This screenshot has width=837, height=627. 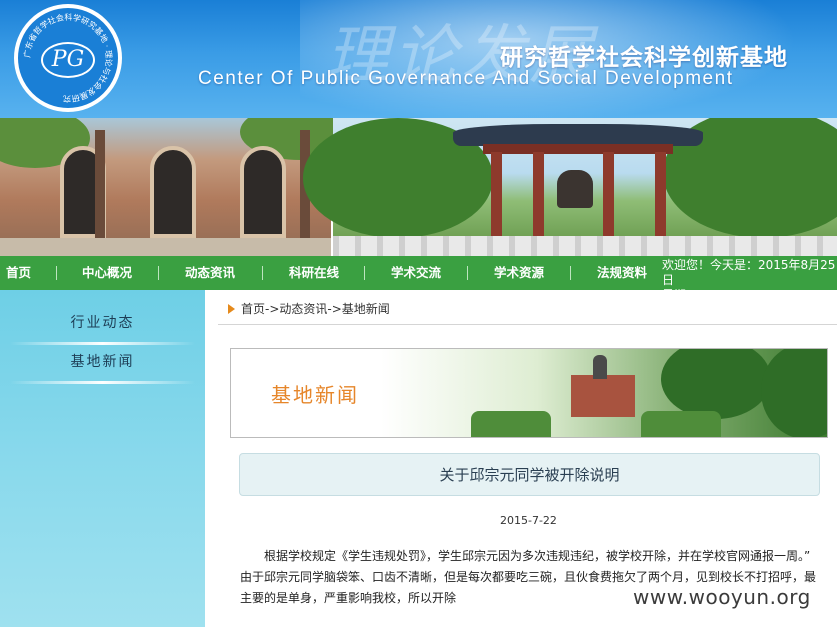 I want to click on bell-pavilion-photo, so click(x=570, y=187).